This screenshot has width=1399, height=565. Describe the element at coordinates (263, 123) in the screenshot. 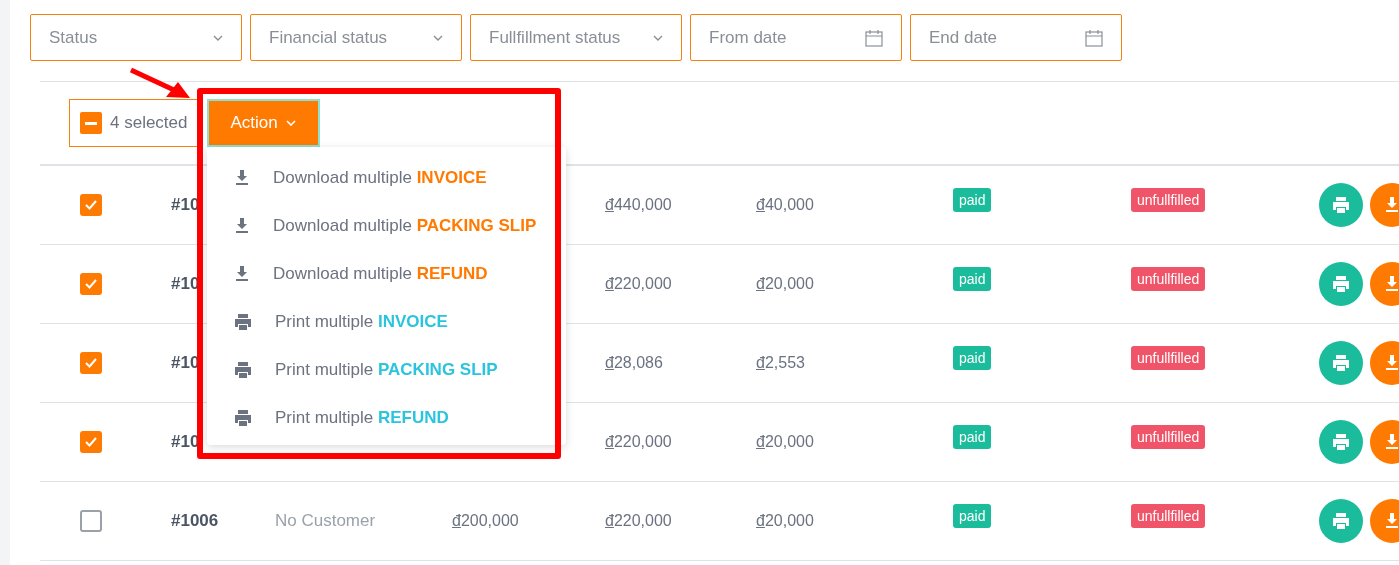

I see `action-button: Action` at that location.